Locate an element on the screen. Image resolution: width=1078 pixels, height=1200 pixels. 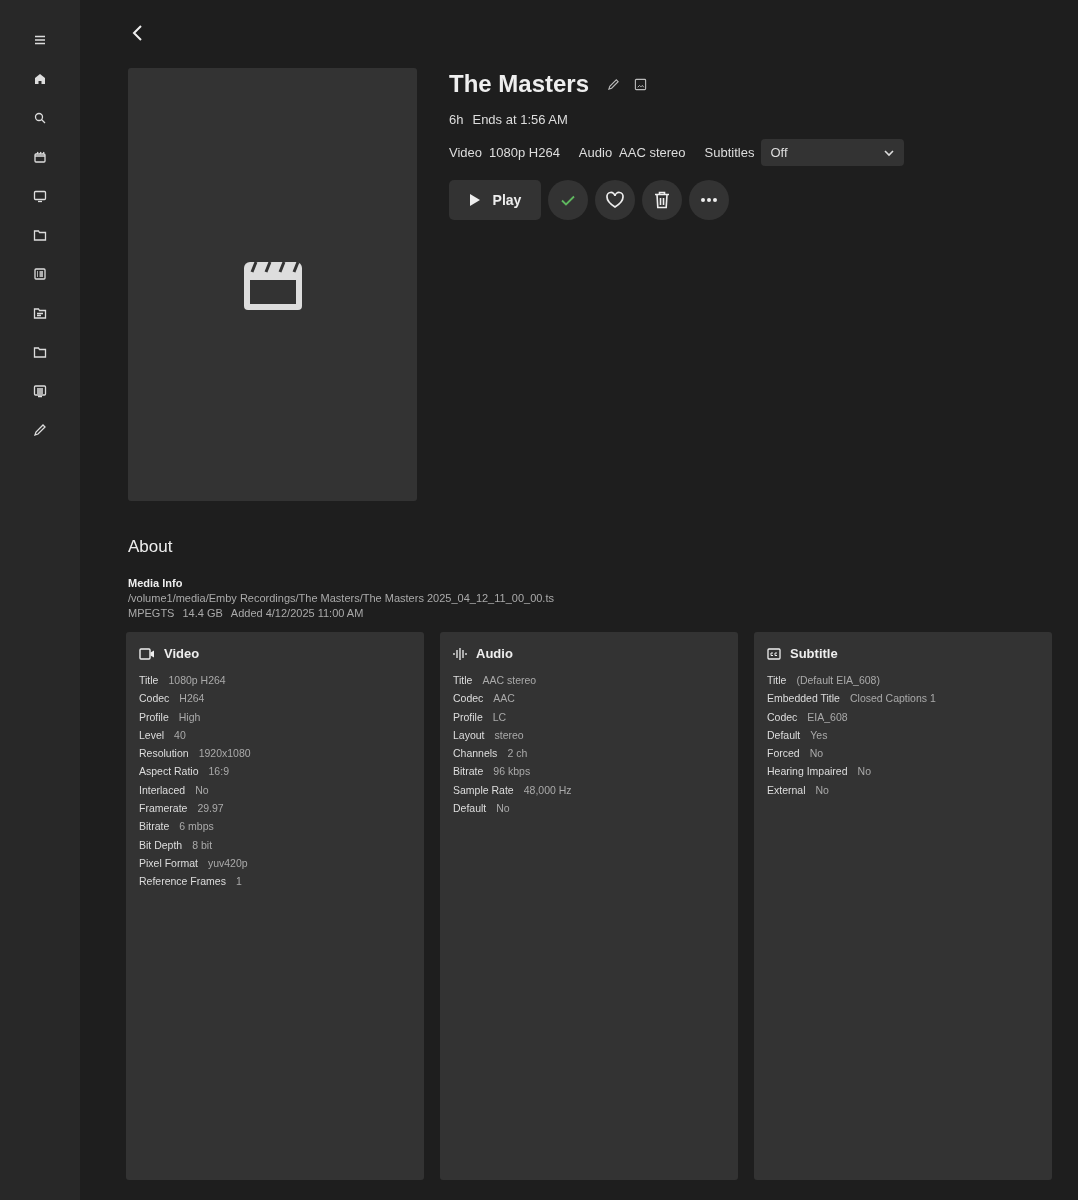
stream-value: AAC stereo is located at coordinates (652, 152).